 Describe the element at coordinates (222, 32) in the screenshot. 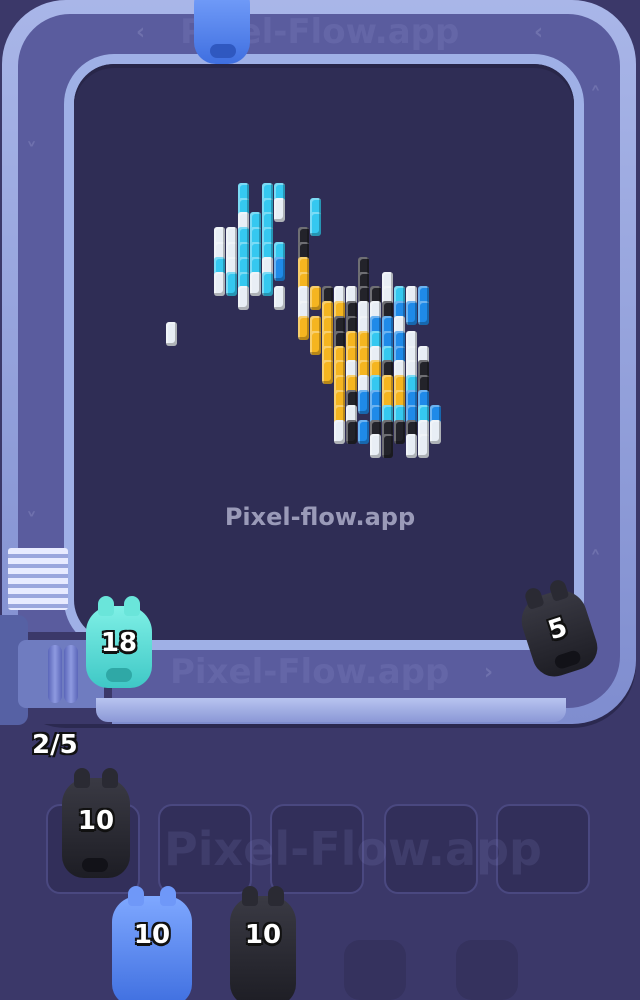

I see `pig-on-conveyor-top` at that location.